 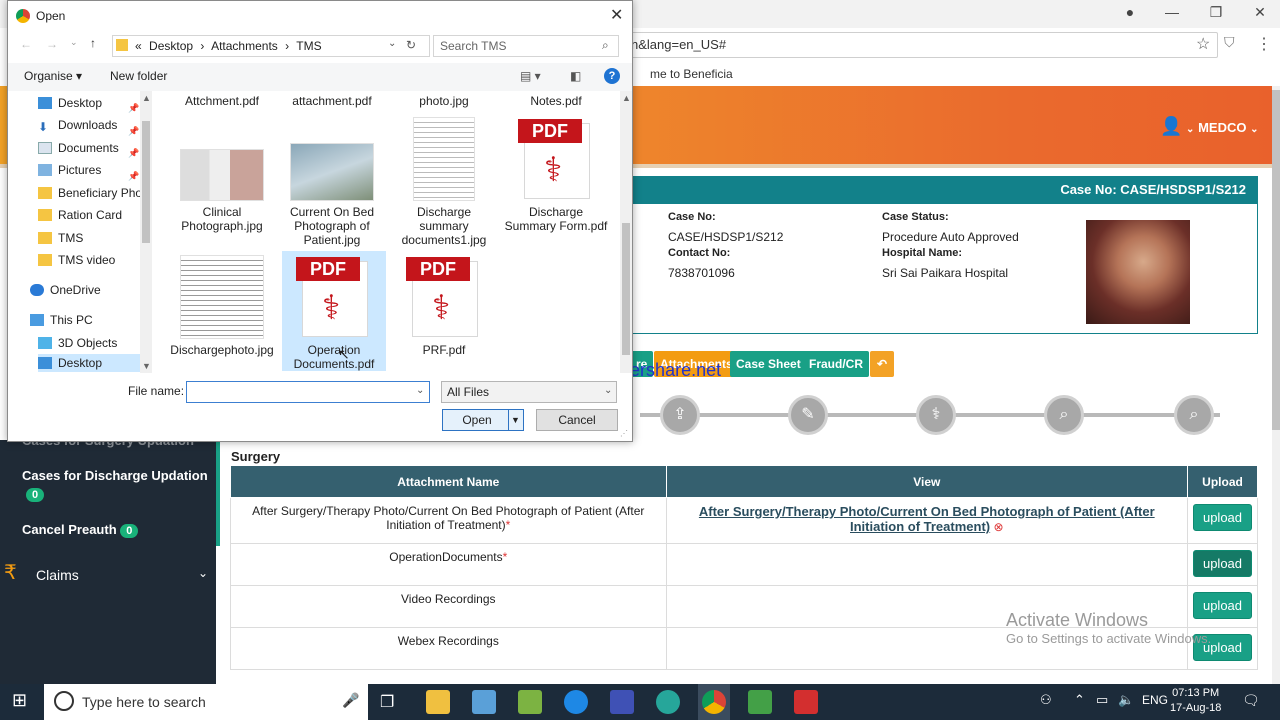 I want to click on file-item-selected: PDF ⚕ Operation Documents.pdf, so click(x=334, y=311).